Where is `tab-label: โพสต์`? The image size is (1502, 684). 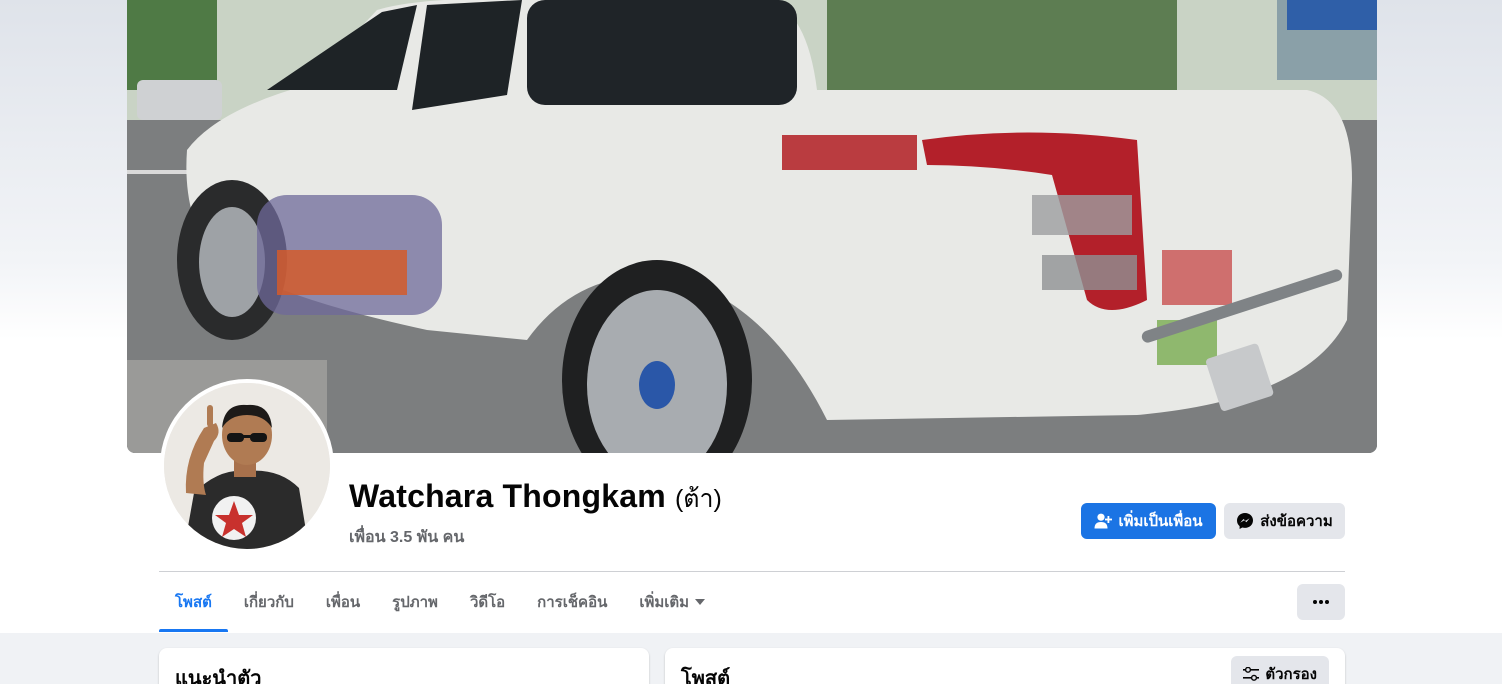 tab-label: โพสต์ is located at coordinates (193, 602).